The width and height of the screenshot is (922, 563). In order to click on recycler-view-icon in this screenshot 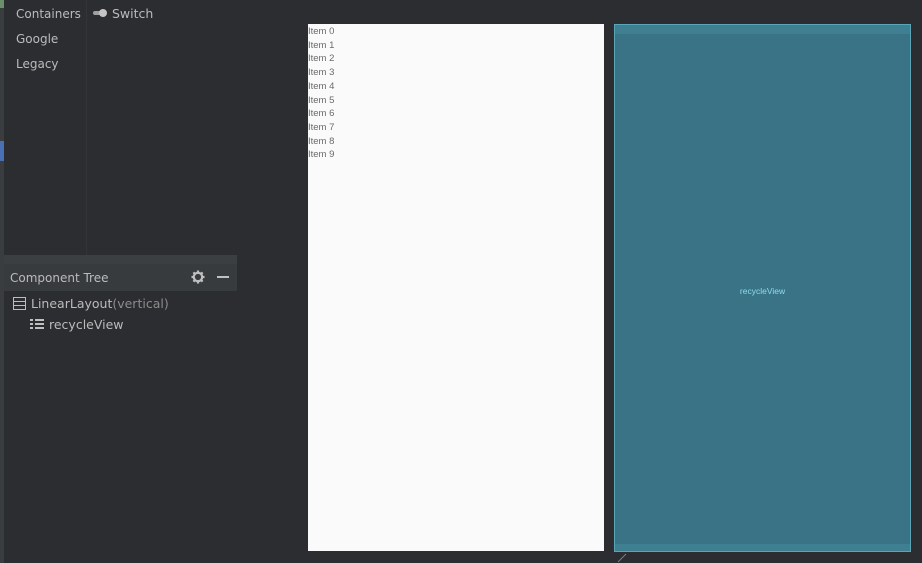, I will do `click(37, 324)`.